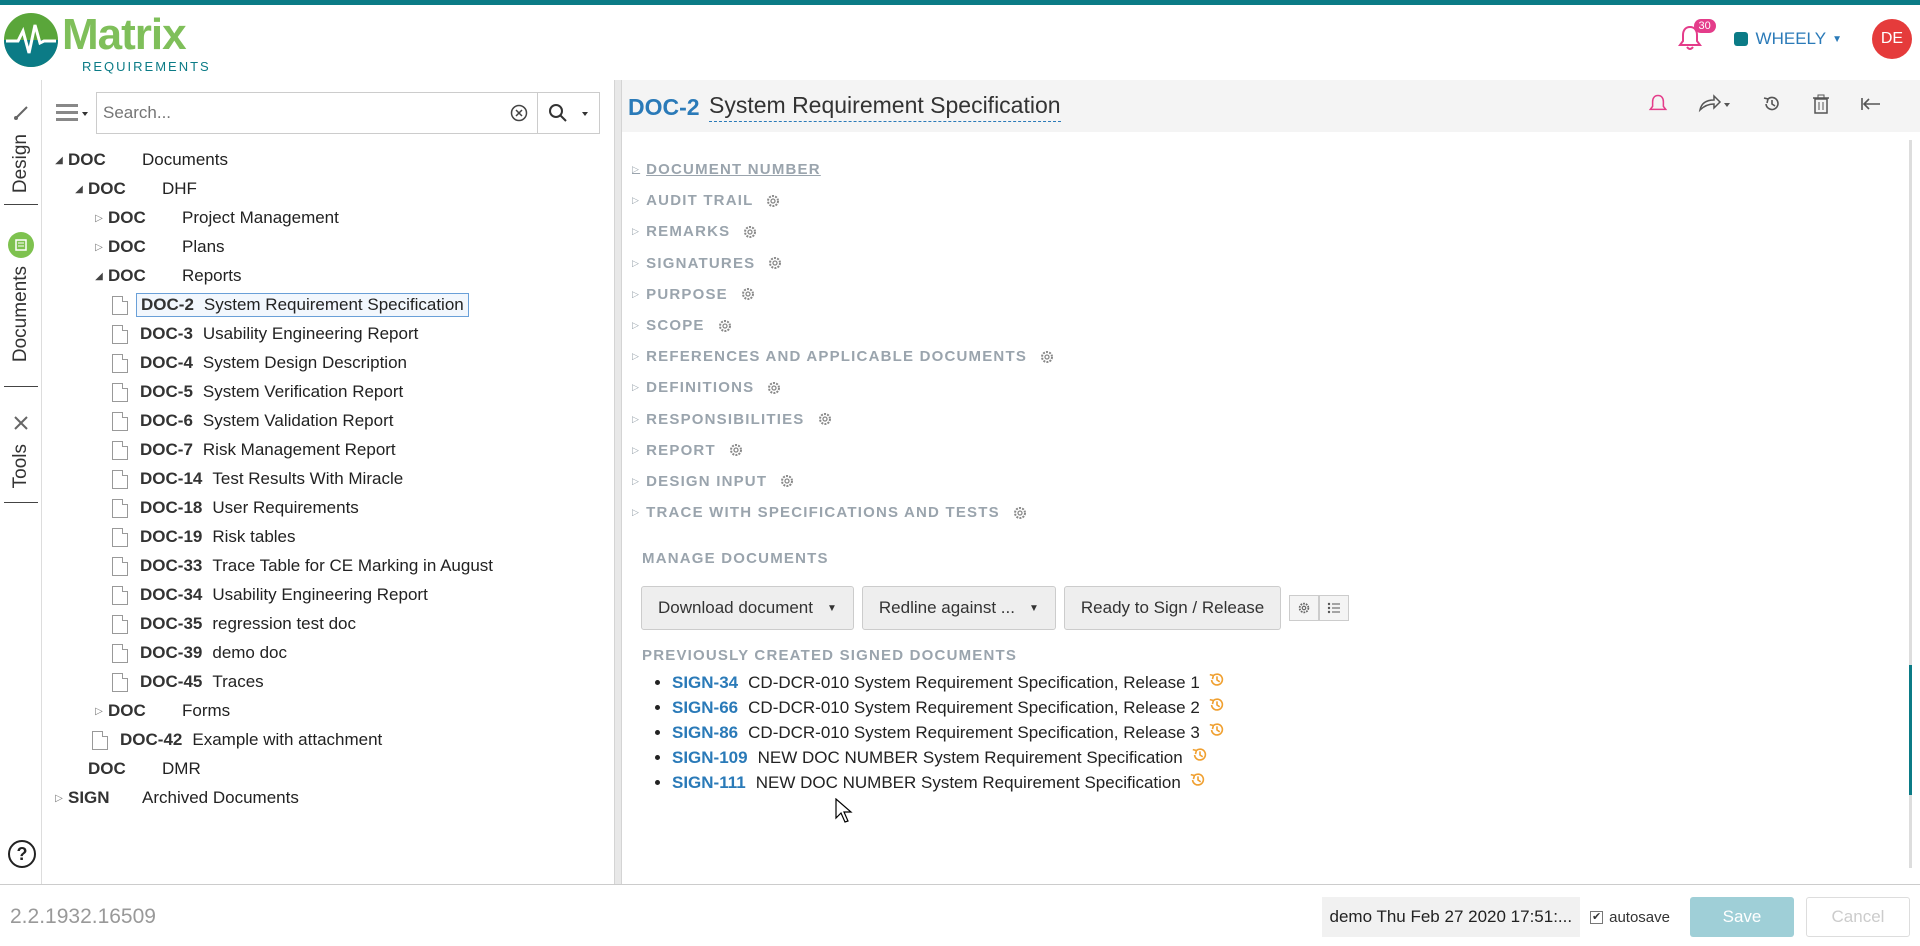 This screenshot has width=1920, height=946. Describe the element at coordinates (201, 653) in the screenshot. I see `tree-item: DOC-39 demo doc` at that location.